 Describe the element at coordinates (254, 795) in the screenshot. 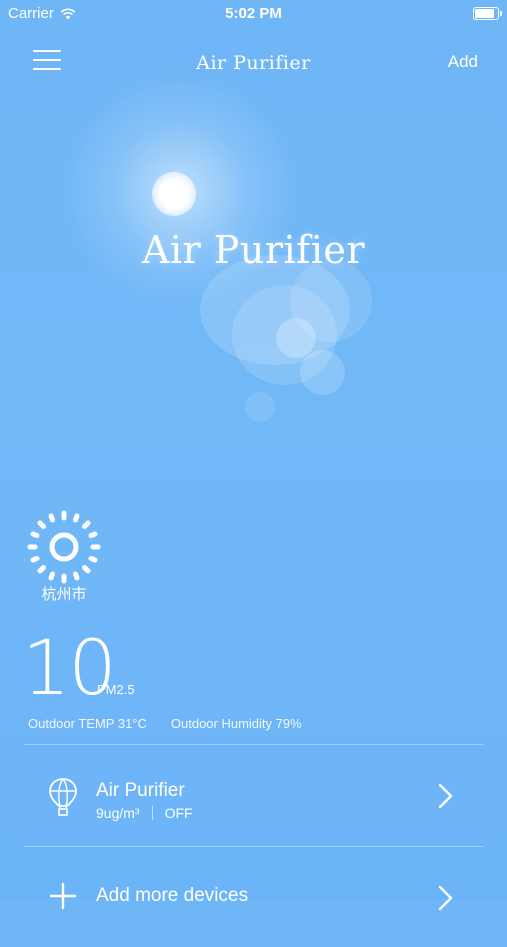

I see `device-row: Air Purifier 9ug/m³ OFF` at that location.